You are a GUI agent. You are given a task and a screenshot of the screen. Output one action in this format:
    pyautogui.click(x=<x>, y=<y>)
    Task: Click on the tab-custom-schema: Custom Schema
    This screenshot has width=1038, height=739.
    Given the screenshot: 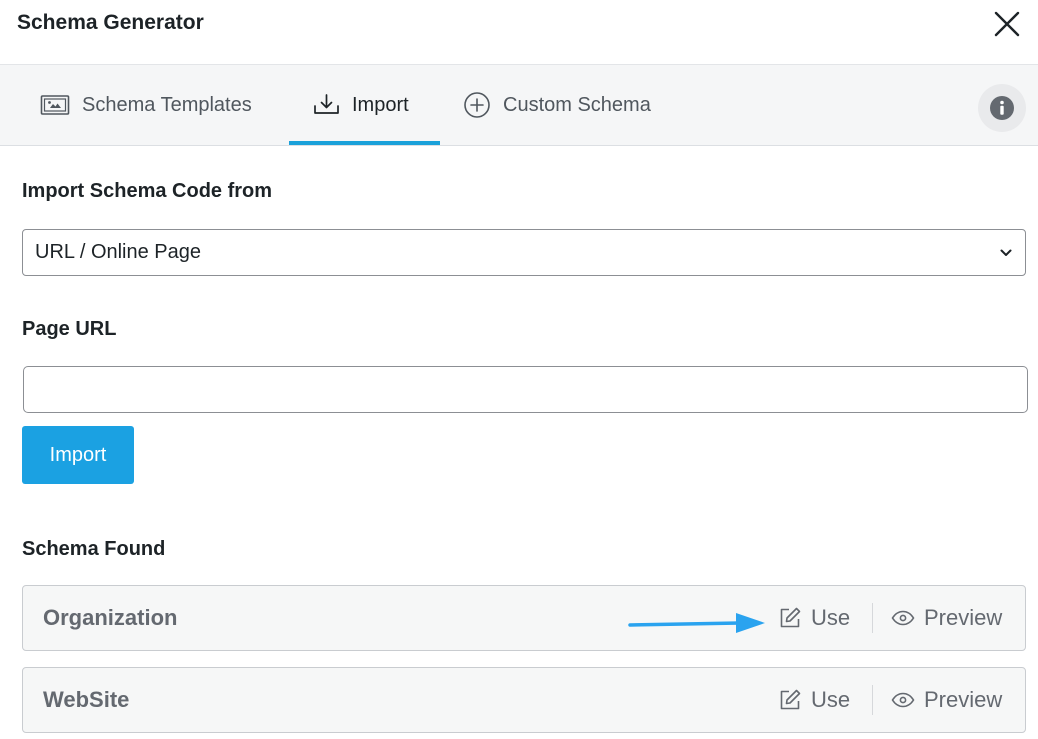 What is the action you would take?
    pyautogui.click(x=557, y=105)
    